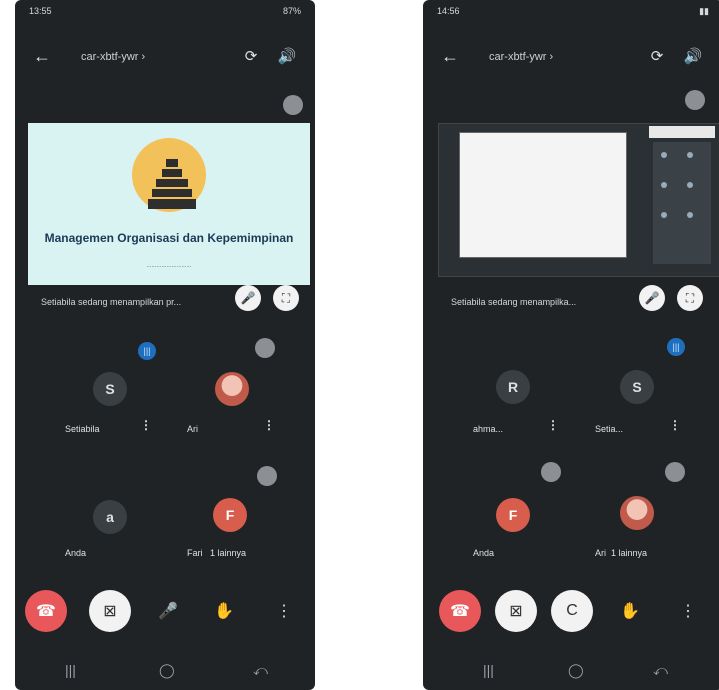  I want to click on captions-button: C, so click(572, 611).